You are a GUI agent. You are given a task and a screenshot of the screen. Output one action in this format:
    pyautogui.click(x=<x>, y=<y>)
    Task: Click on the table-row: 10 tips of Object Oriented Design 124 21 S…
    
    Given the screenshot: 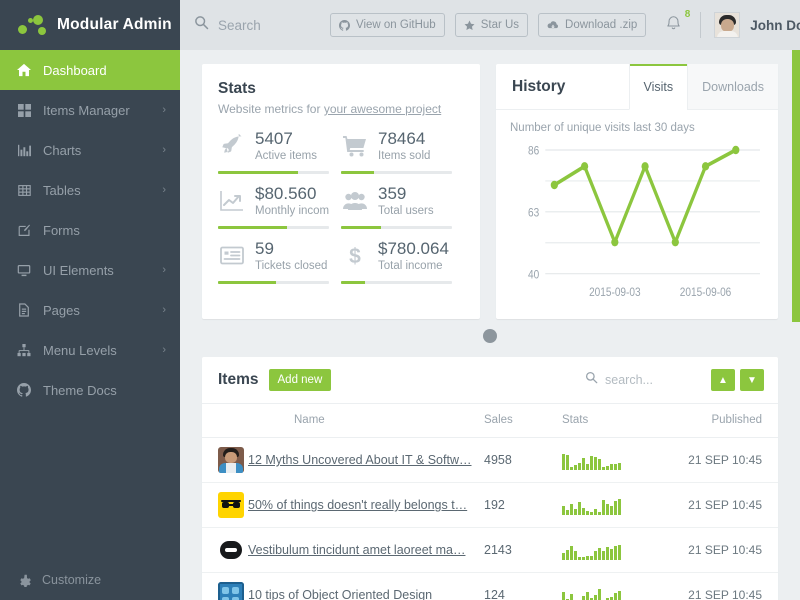 What is the action you would take?
    pyautogui.click(x=490, y=586)
    